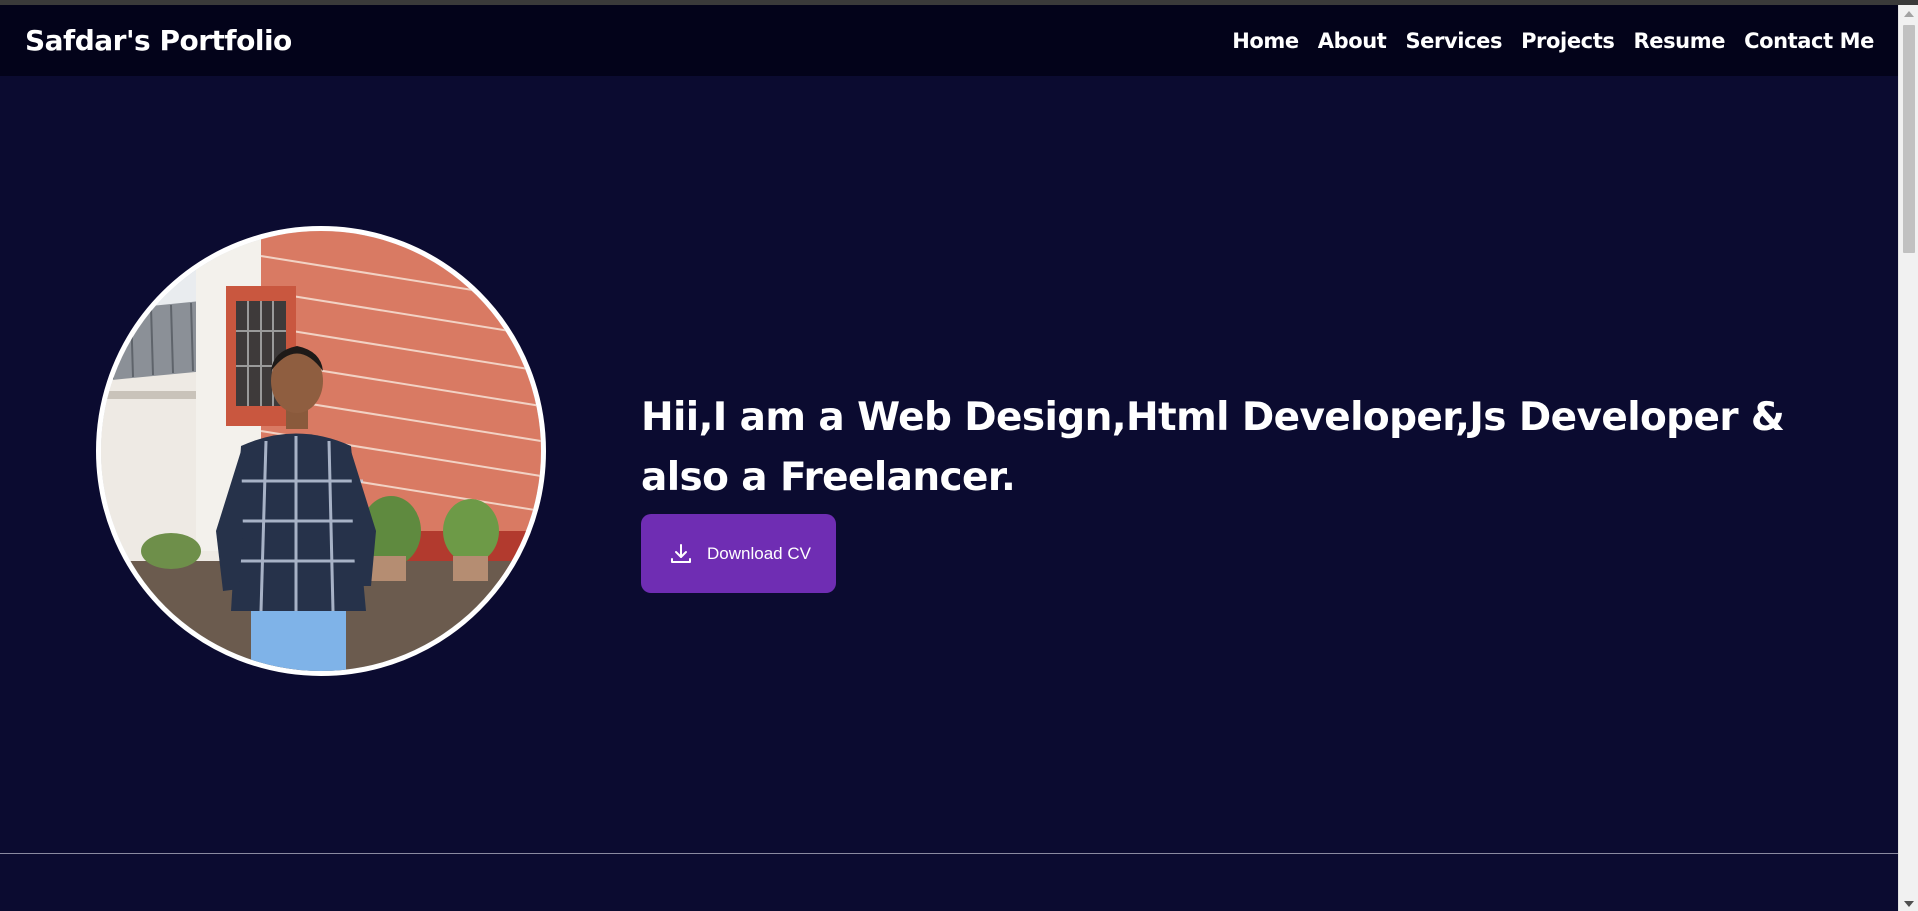  I want to click on download-cv-label: Download CV, so click(759, 553).